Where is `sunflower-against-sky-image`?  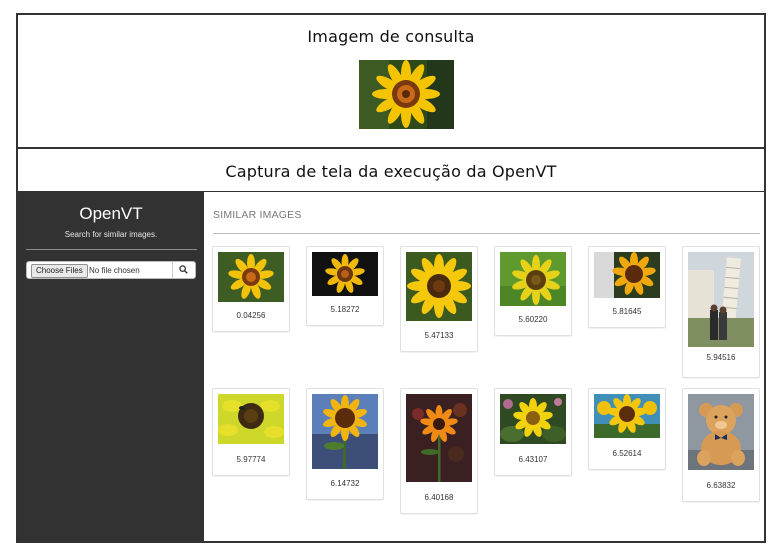
sunflower-against-sky-image is located at coordinates (345, 431).